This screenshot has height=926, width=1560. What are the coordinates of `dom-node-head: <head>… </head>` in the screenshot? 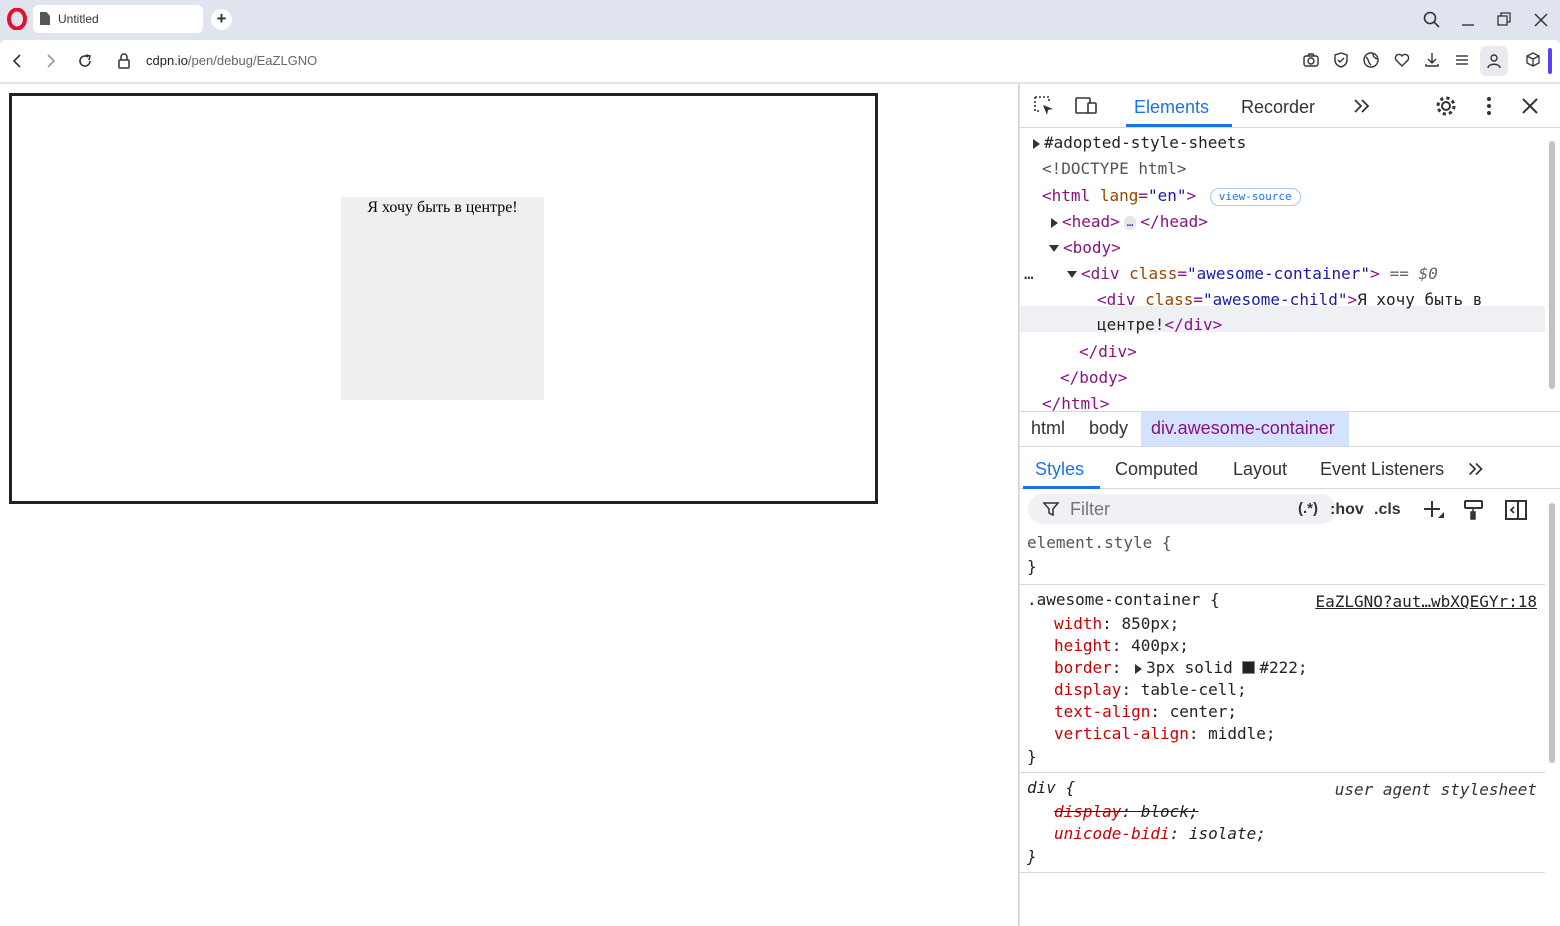 It's located at (1129, 222).